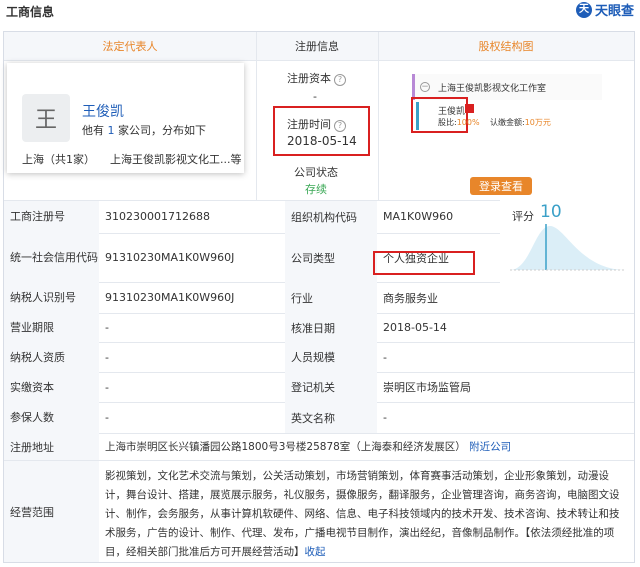 This screenshot has height=567, width=640. I want to click on info-value: 2018-05-14, so click(415, 327).